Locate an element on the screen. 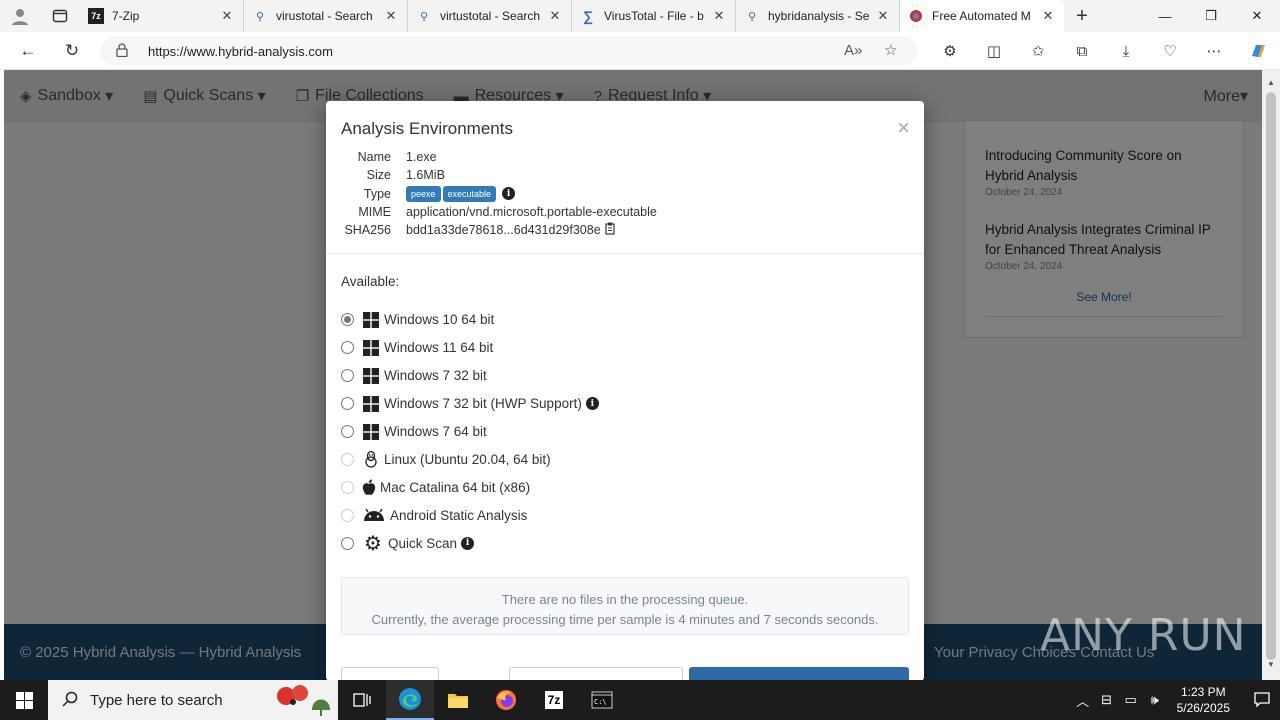 The image size is (1280, 720). network-icon: ⊟ is located at coordinates (1107, 700).